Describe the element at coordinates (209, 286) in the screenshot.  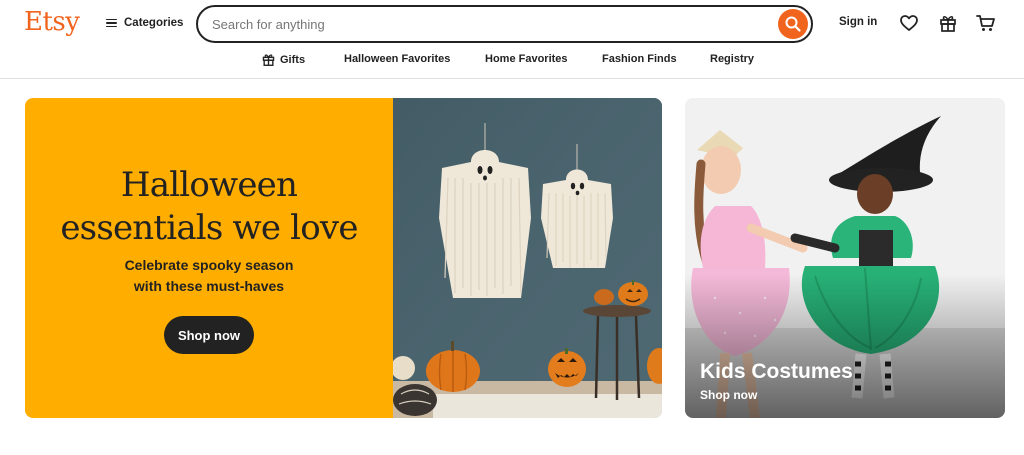
I see `hero-subtitle-line-2: with these must-haves` at that location.